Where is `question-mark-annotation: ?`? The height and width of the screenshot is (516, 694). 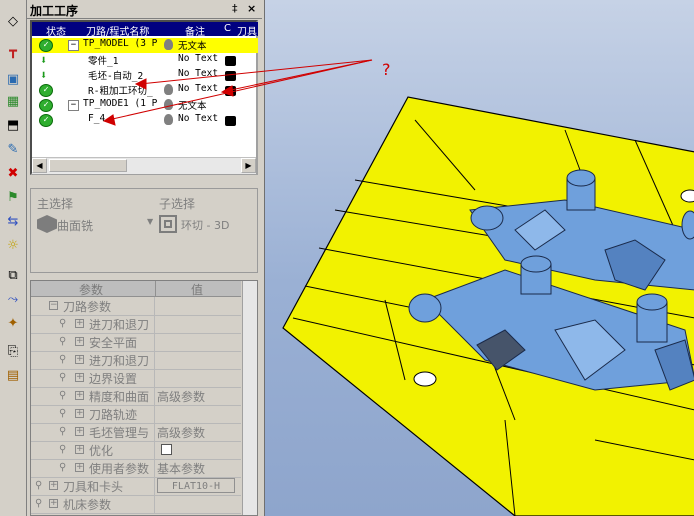
question-mark-annotation: ? is located at coordinates (386, 69).